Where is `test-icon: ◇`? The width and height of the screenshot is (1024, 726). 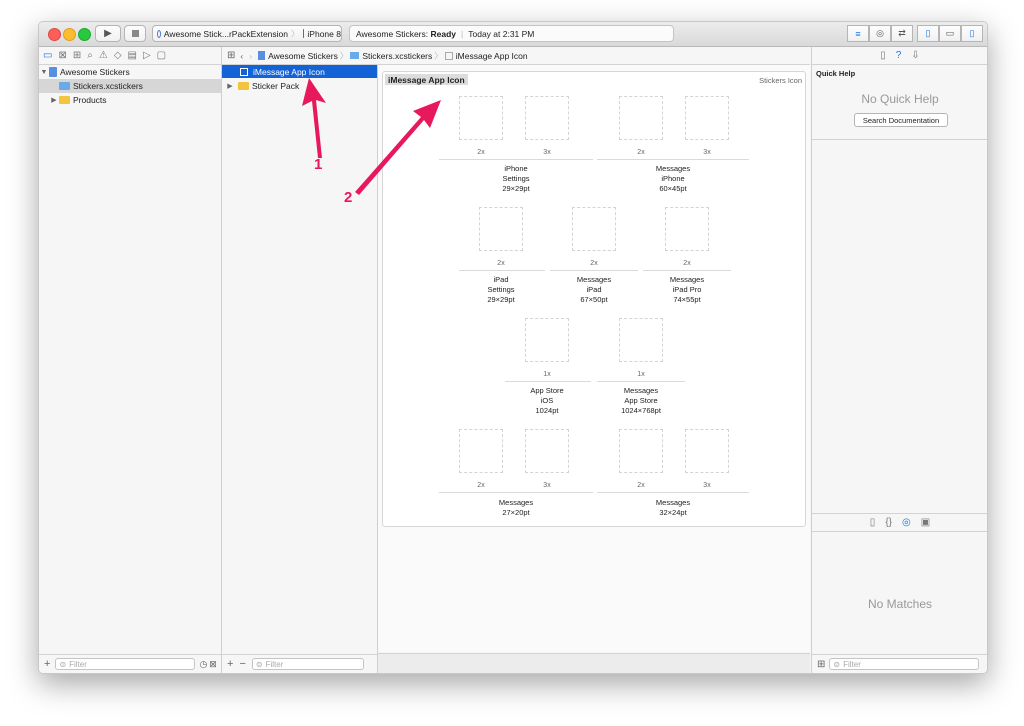 test-icon: ◇ is located at coordinates (118, 55).